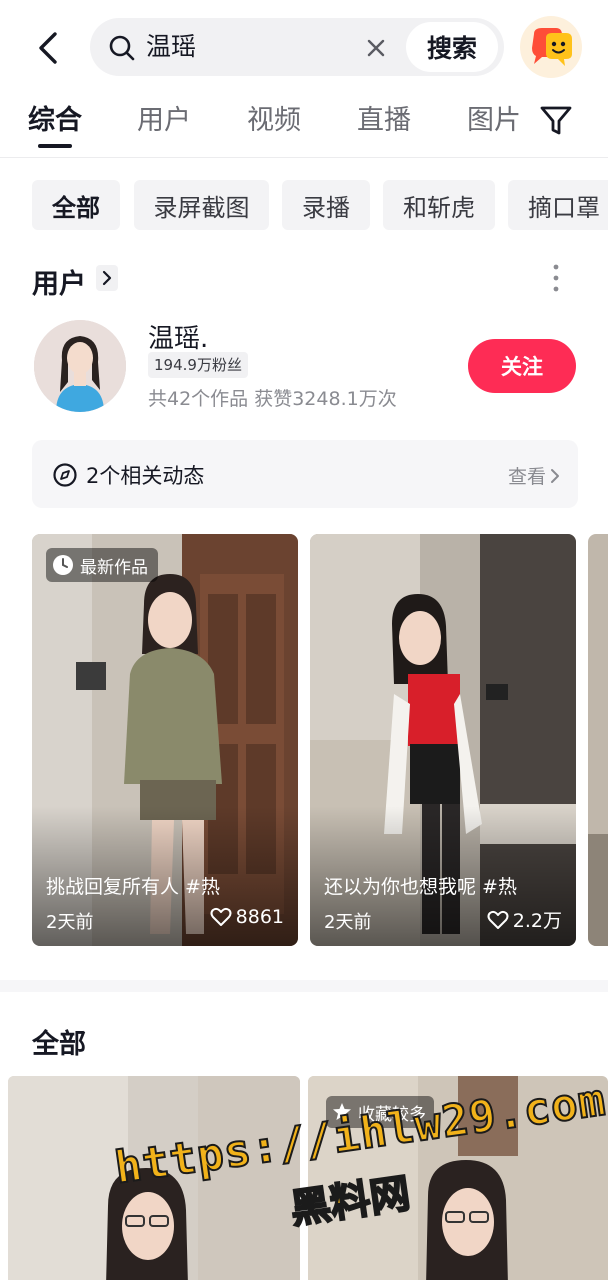 The image size is (608, 1280). What do you see at coordinates (305, 474) in the screenshot?
I see `related-activity-row: 2个相关动态 查看` at bounding box center [305, 474].